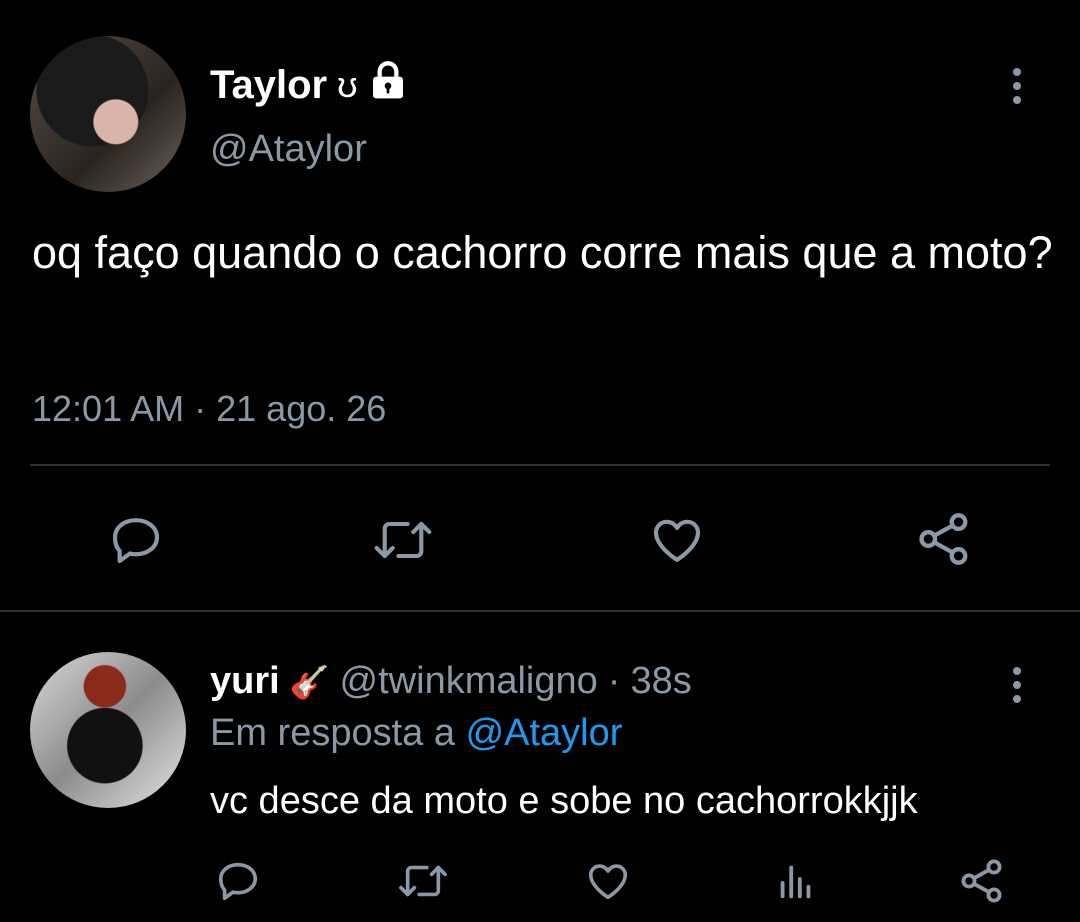 This screenshot has height=922, width=1080. What do you see at coordinates (332, 733) in the screenshot?
I see `reply-prefix: Em resposta a` at bounding box center [332, 733].